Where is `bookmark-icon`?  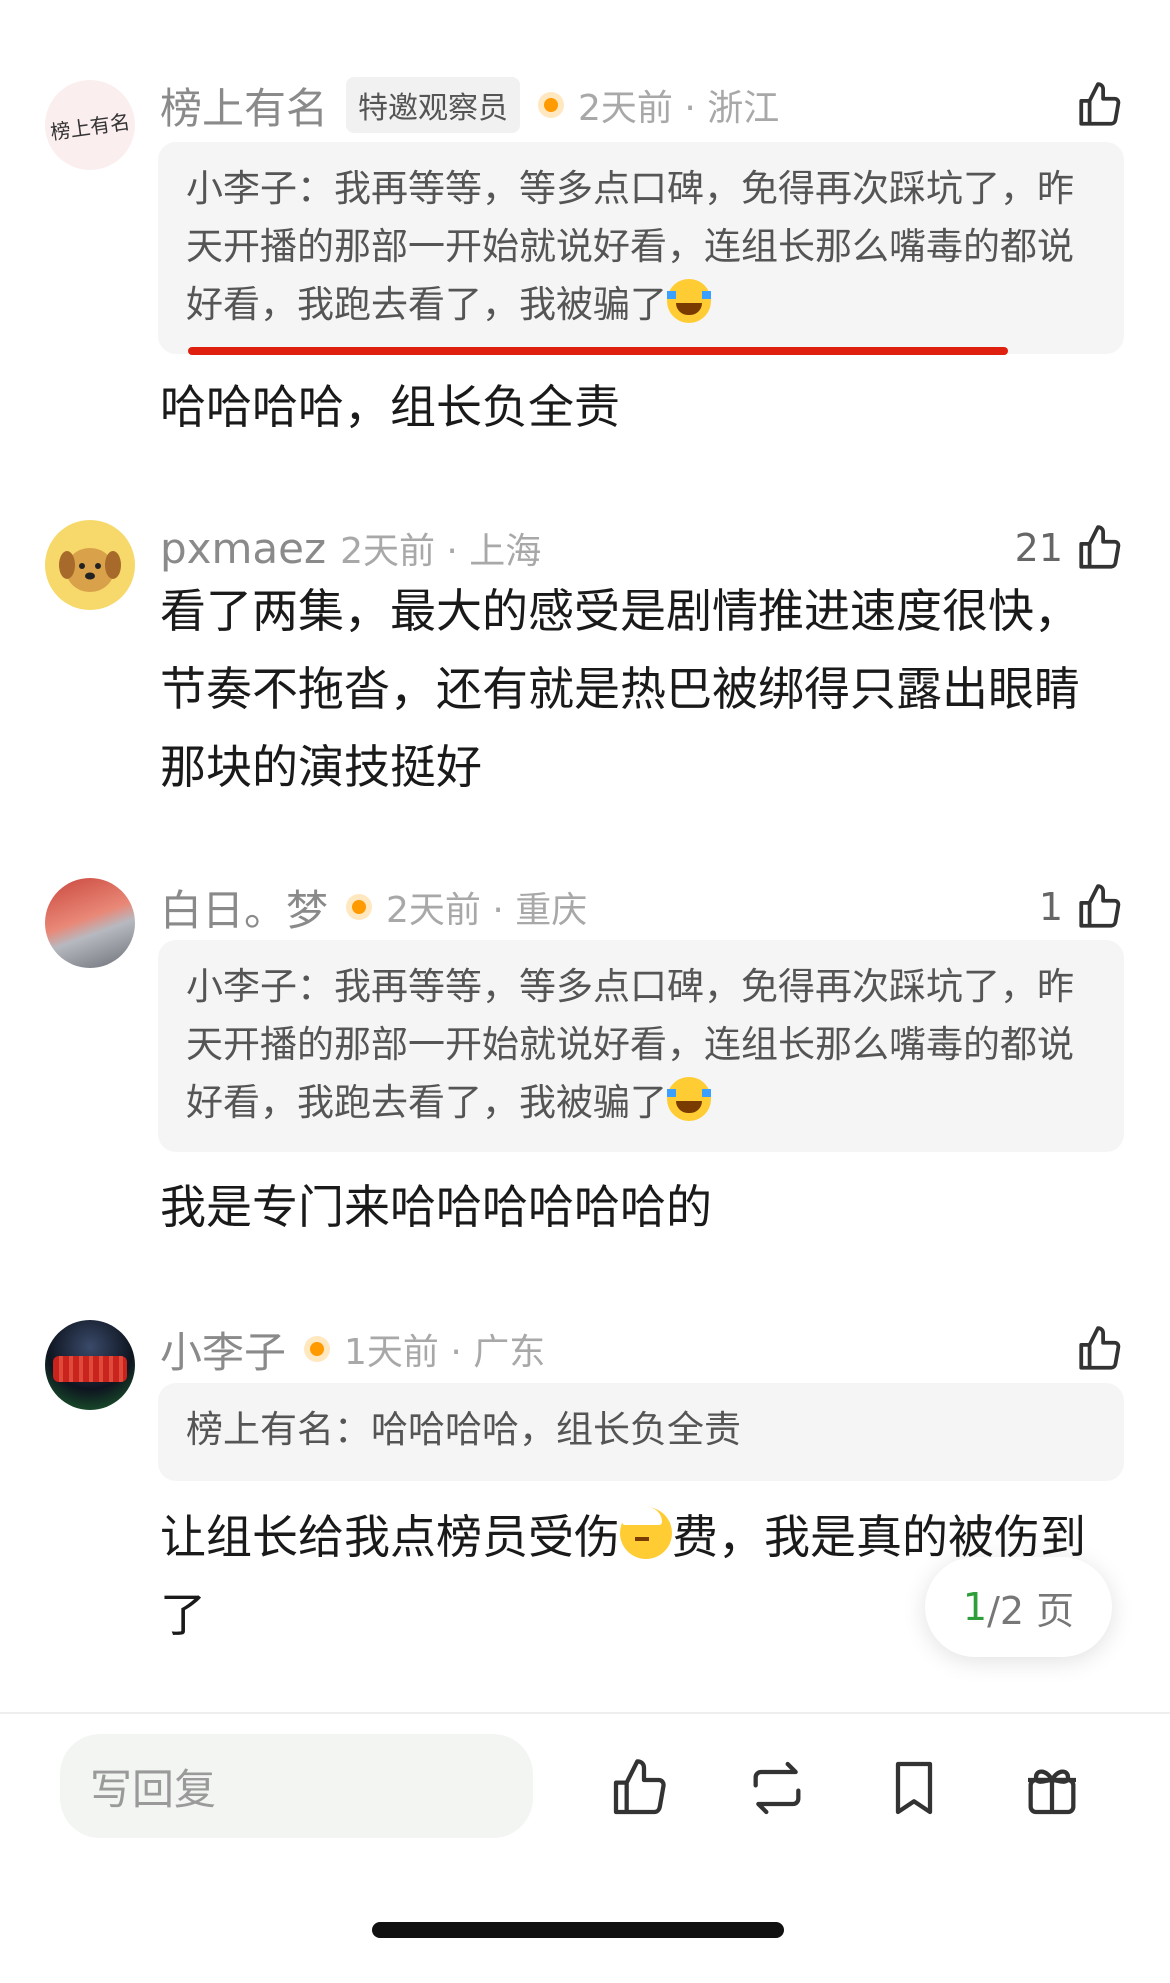 bookmark-icon is located at coordinates (914, 1788).